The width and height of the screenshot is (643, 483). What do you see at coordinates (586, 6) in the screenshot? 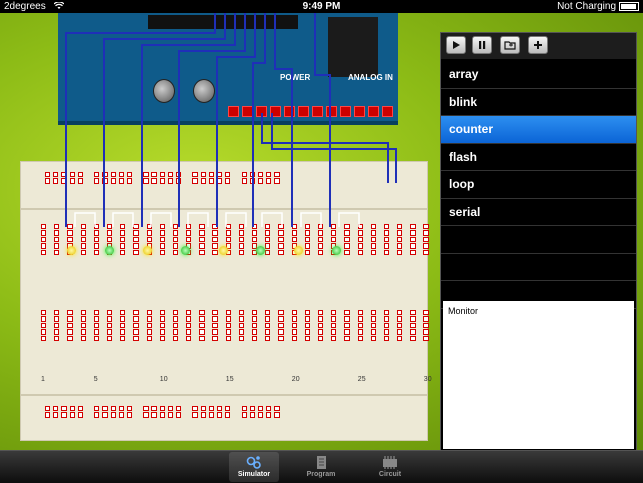
I see `charging-status: Not Charging` at bounding box center [586, 6].